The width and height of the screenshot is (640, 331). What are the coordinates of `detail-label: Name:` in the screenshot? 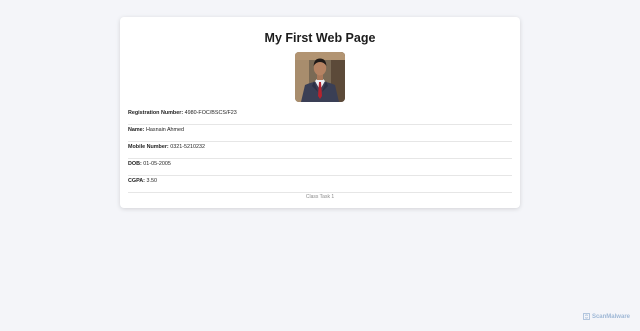 It's located at (136, 130).